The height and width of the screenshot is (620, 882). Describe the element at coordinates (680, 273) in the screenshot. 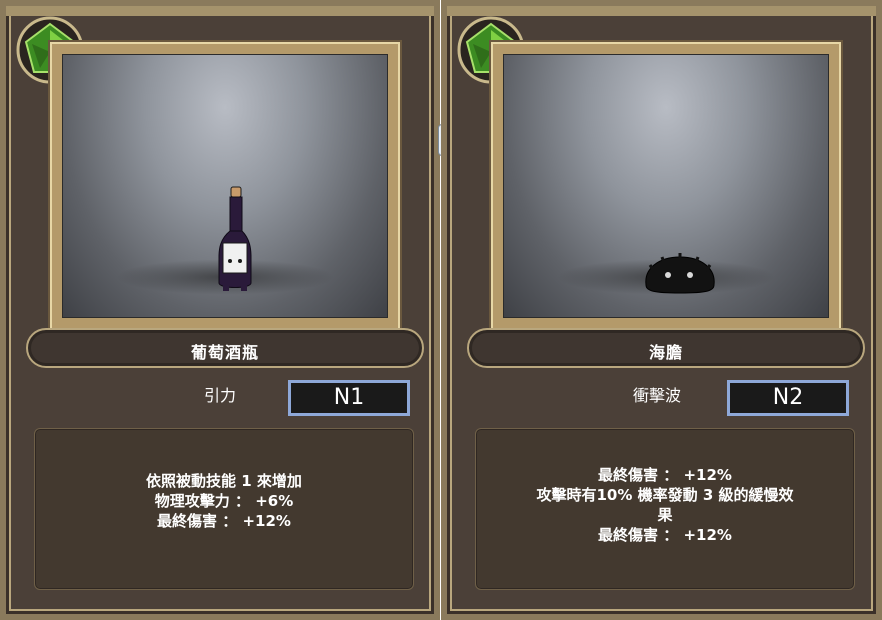

I see `sea-urchin-icon` at that location.